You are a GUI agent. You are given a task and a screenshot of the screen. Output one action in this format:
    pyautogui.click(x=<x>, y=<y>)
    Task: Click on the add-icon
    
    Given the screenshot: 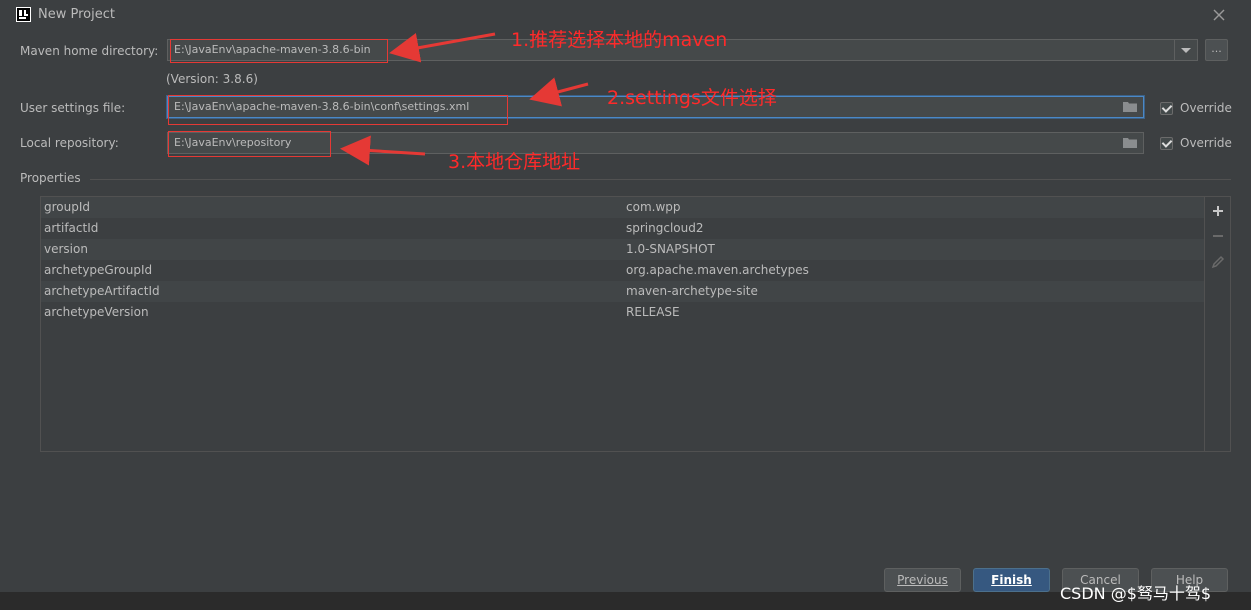 What is the action you would take?
    pyautogui.click(x=1218, y=211)
    